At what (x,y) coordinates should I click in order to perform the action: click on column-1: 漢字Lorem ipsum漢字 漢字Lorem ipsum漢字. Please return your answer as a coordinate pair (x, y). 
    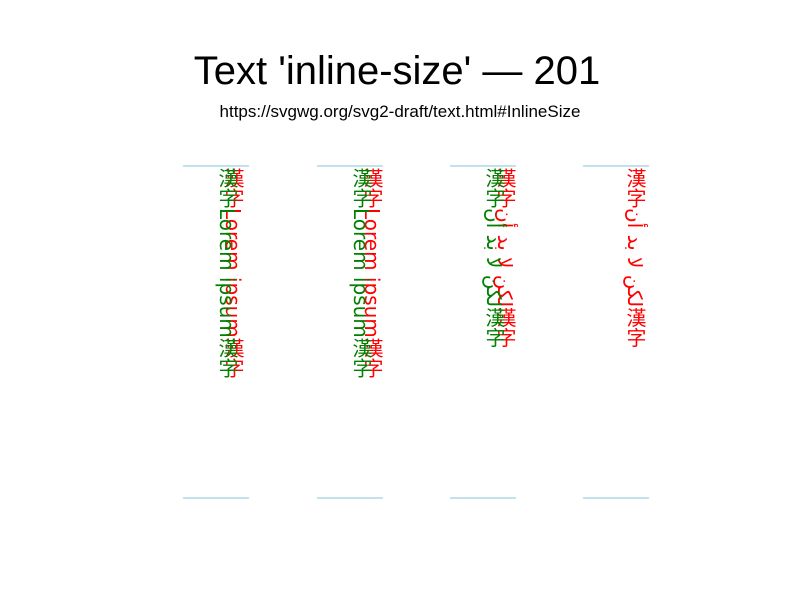
    Looking at the image, I should click on (216, 332).